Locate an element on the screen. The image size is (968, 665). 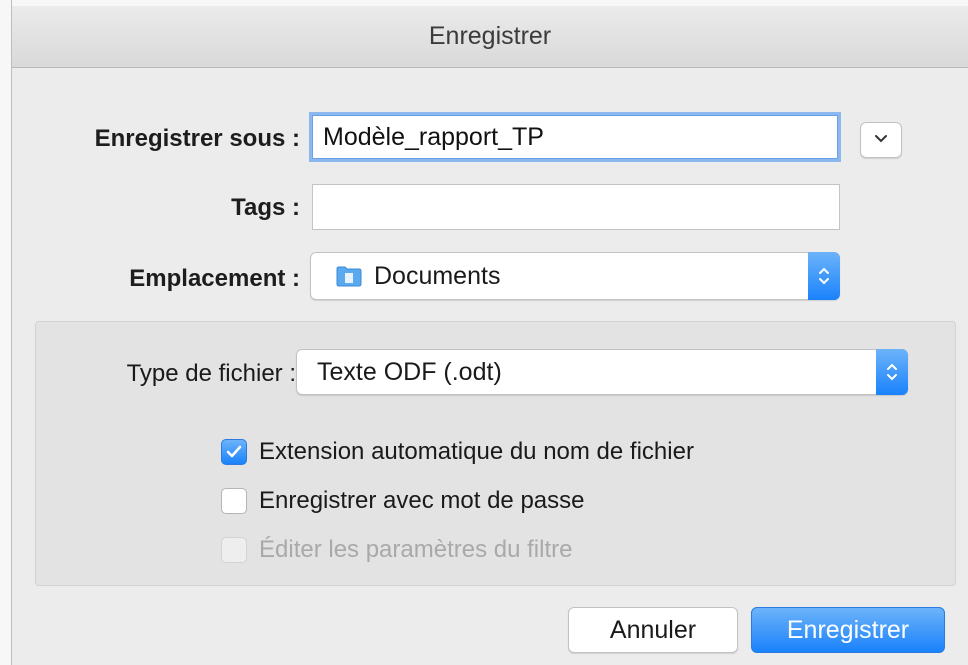
password-label: Enregistrer avec mot de passe is located at coordinates (422, 500).